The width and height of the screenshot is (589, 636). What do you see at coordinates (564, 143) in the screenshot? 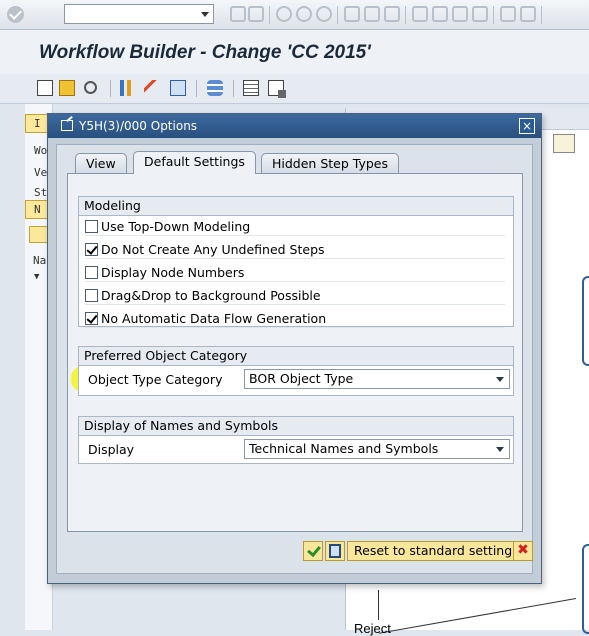
I see `graphic-select-button` at bounding box center [564, 143].